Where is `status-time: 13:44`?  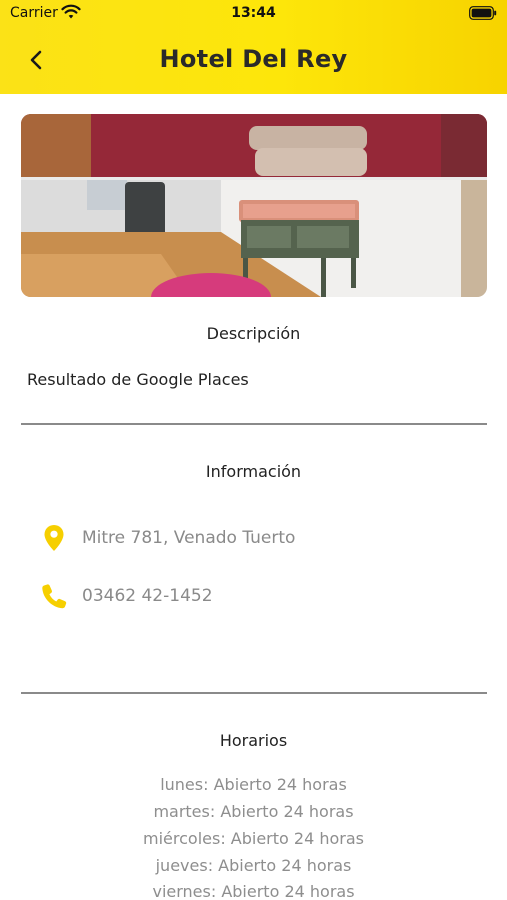 status-time: 13:44 is located at coordinates (253, 13).